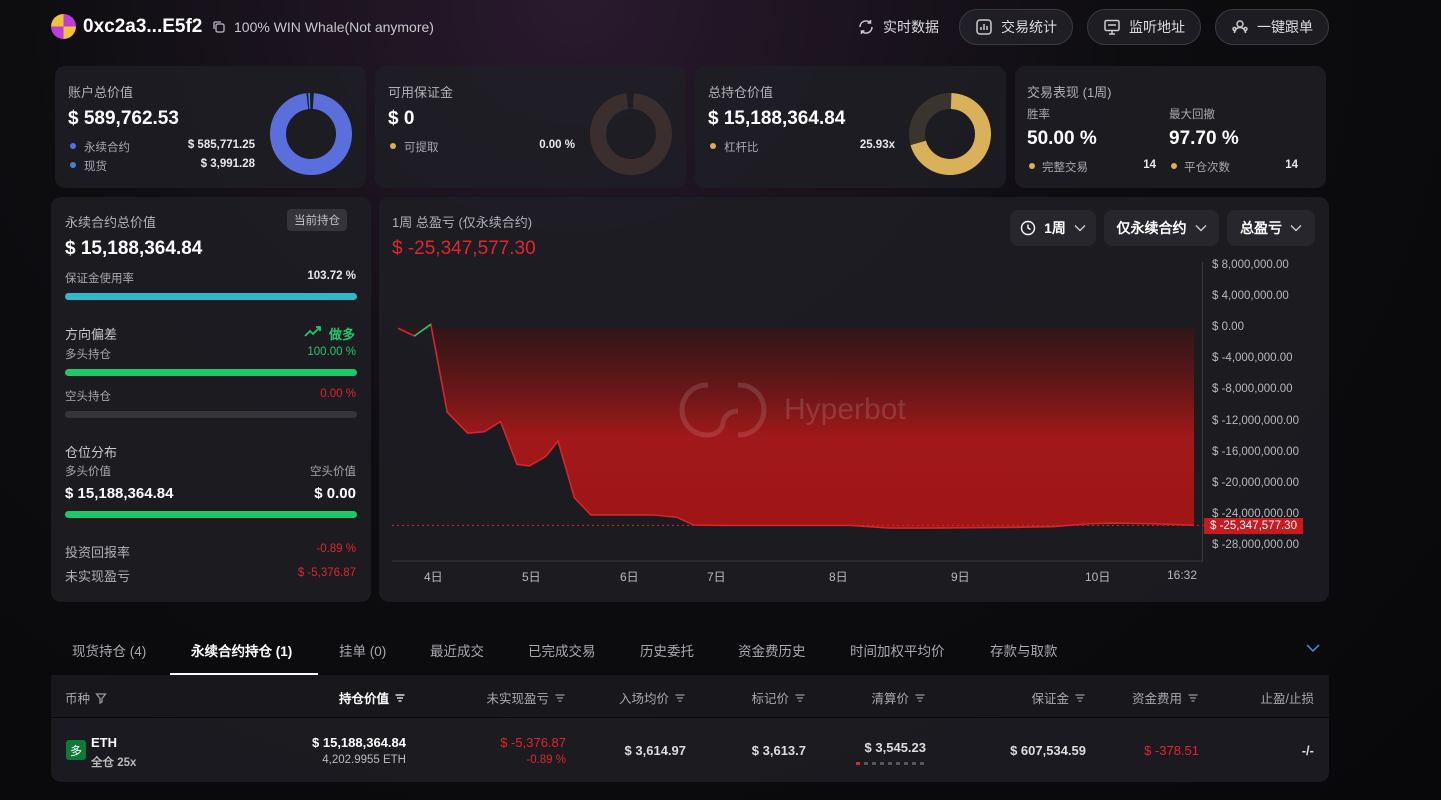 This screenshot has height=800, width=1441. I want to click on tab-7: 时间加权平均价, so click(897, 650).